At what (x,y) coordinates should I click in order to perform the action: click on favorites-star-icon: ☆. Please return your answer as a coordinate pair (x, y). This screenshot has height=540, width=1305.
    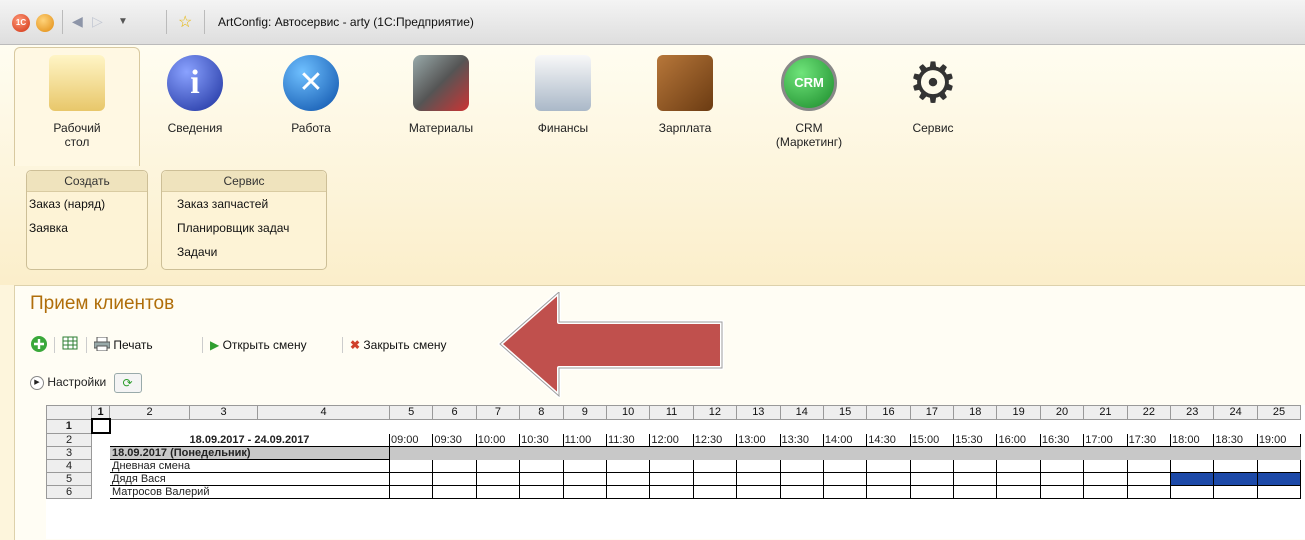
    Looking at the image, I should click on (185, 22).